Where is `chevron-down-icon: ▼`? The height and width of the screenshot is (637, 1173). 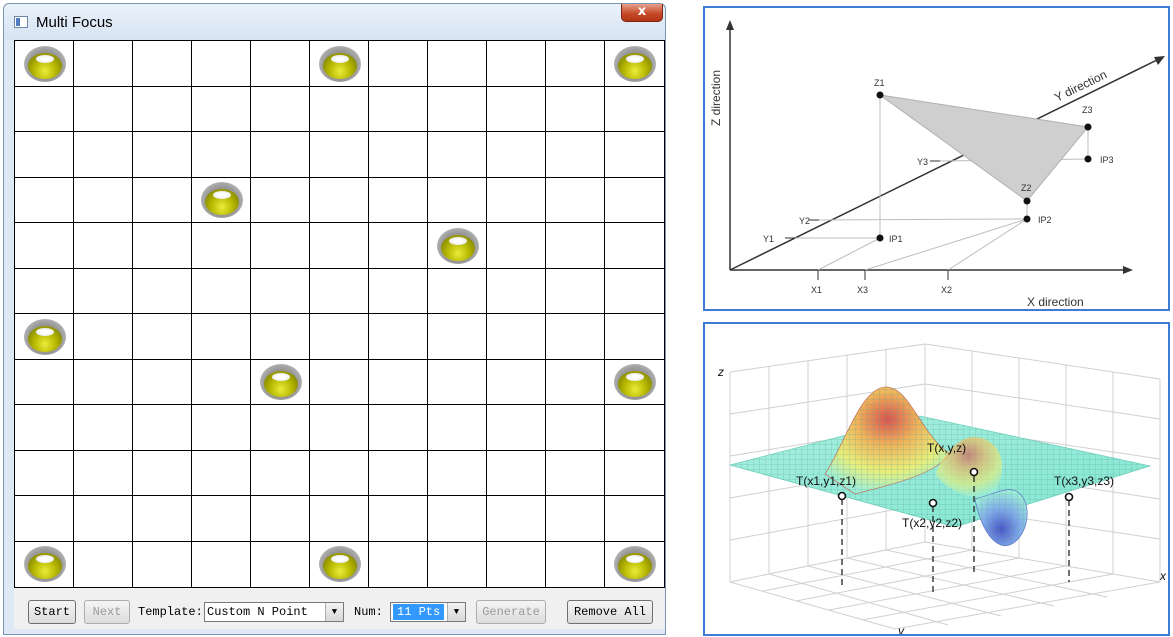
chevron-down-icon: ▼ is located at coordinates (456, 612).